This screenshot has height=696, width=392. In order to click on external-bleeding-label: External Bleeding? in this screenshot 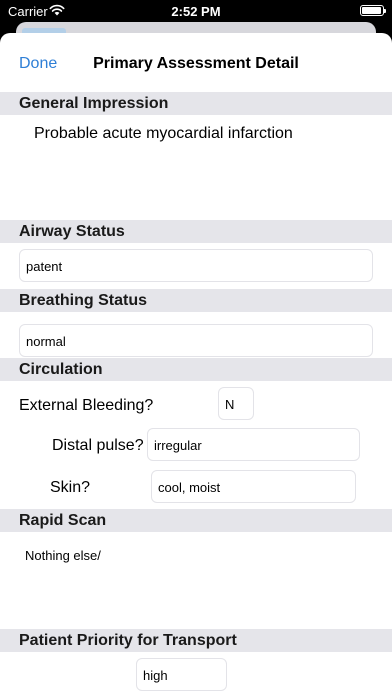, I will do `click(86, 405)`.